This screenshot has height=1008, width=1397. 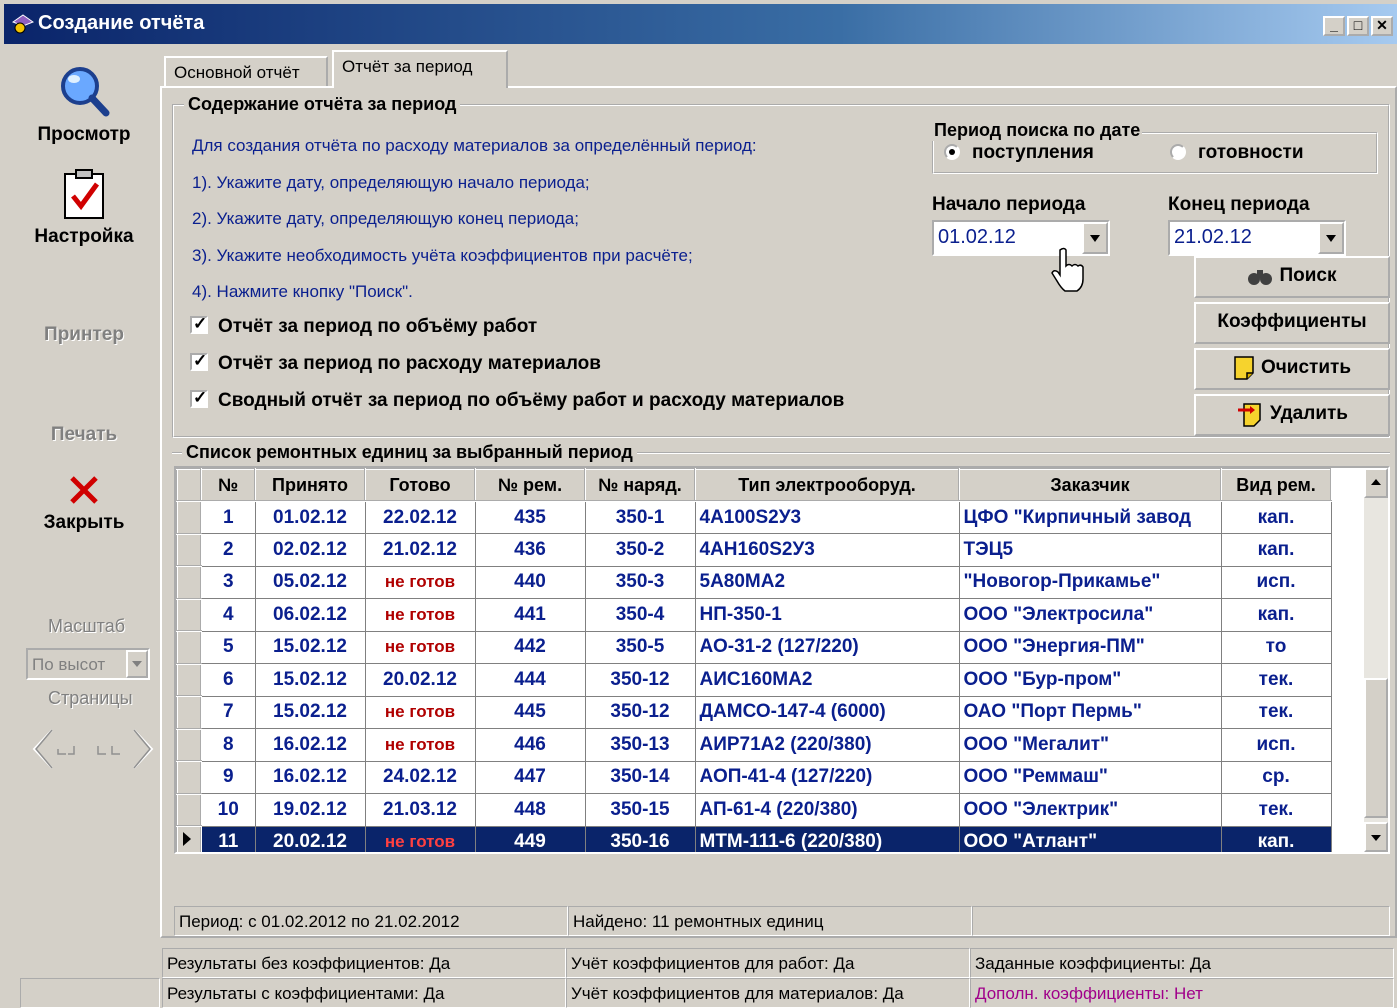 What do you see at coordinates (1276, 485) in the screenshot?
I see `column-header: Вид рем.` at bounding box center [1276, 485].